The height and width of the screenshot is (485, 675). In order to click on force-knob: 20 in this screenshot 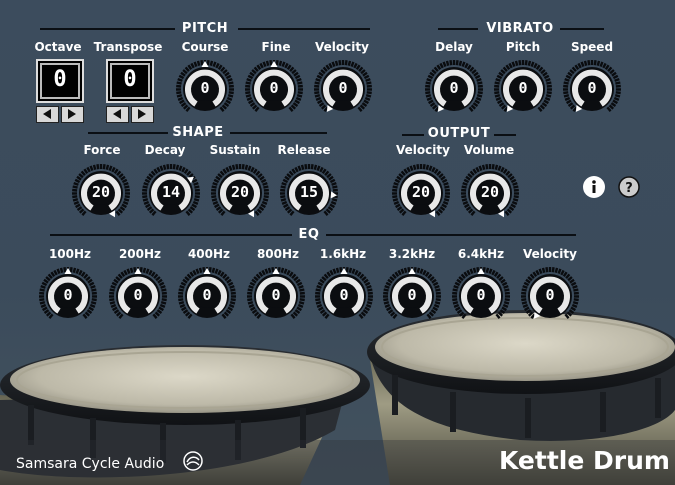, I will do `click(101, 193)`.